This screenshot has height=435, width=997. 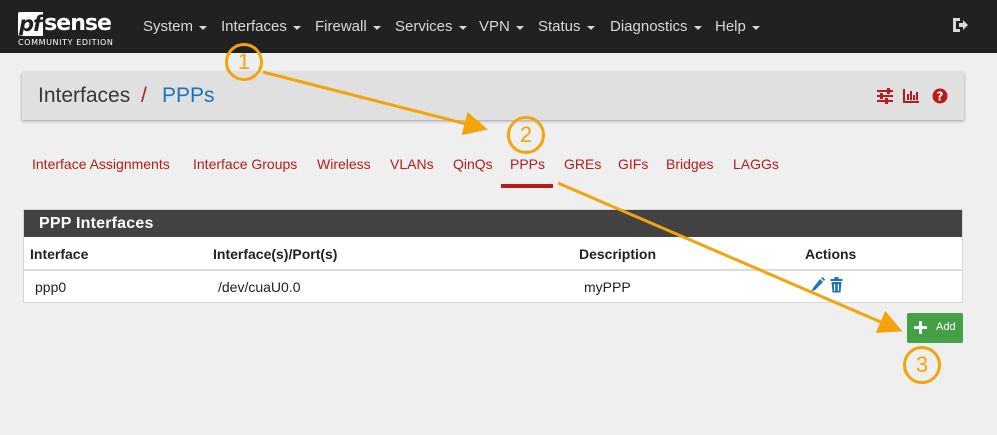 I want to click on question-circle-icon: ?, so click(x=940, y=96).